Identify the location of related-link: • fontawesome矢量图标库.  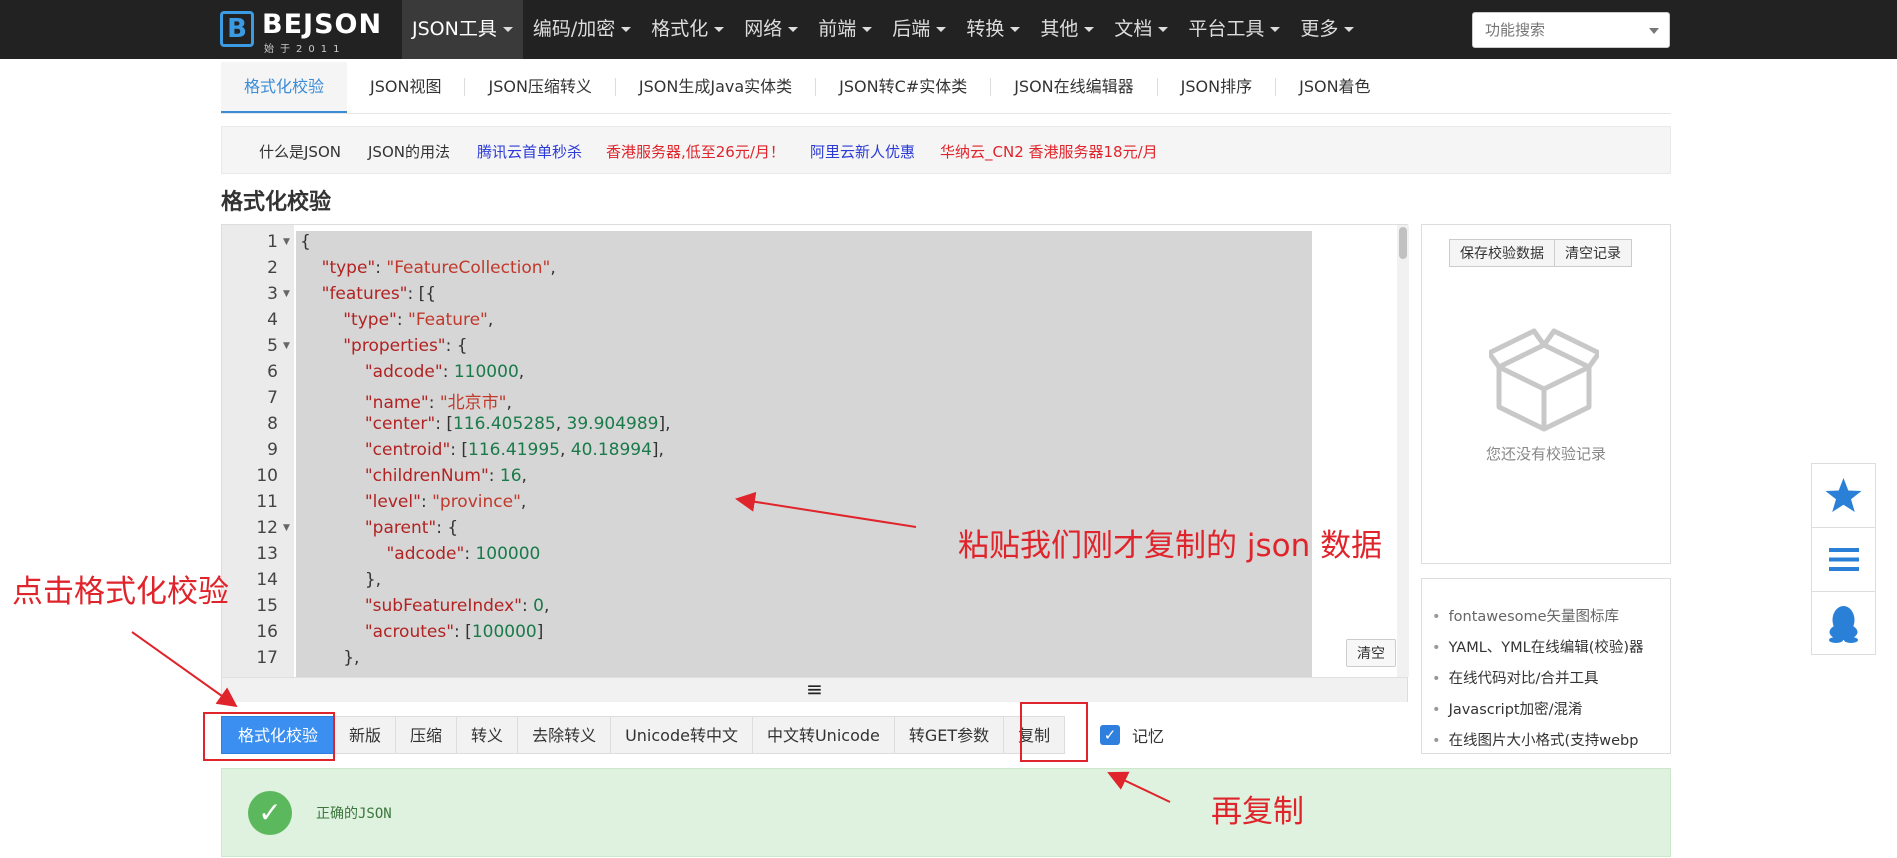
(1525, 615).